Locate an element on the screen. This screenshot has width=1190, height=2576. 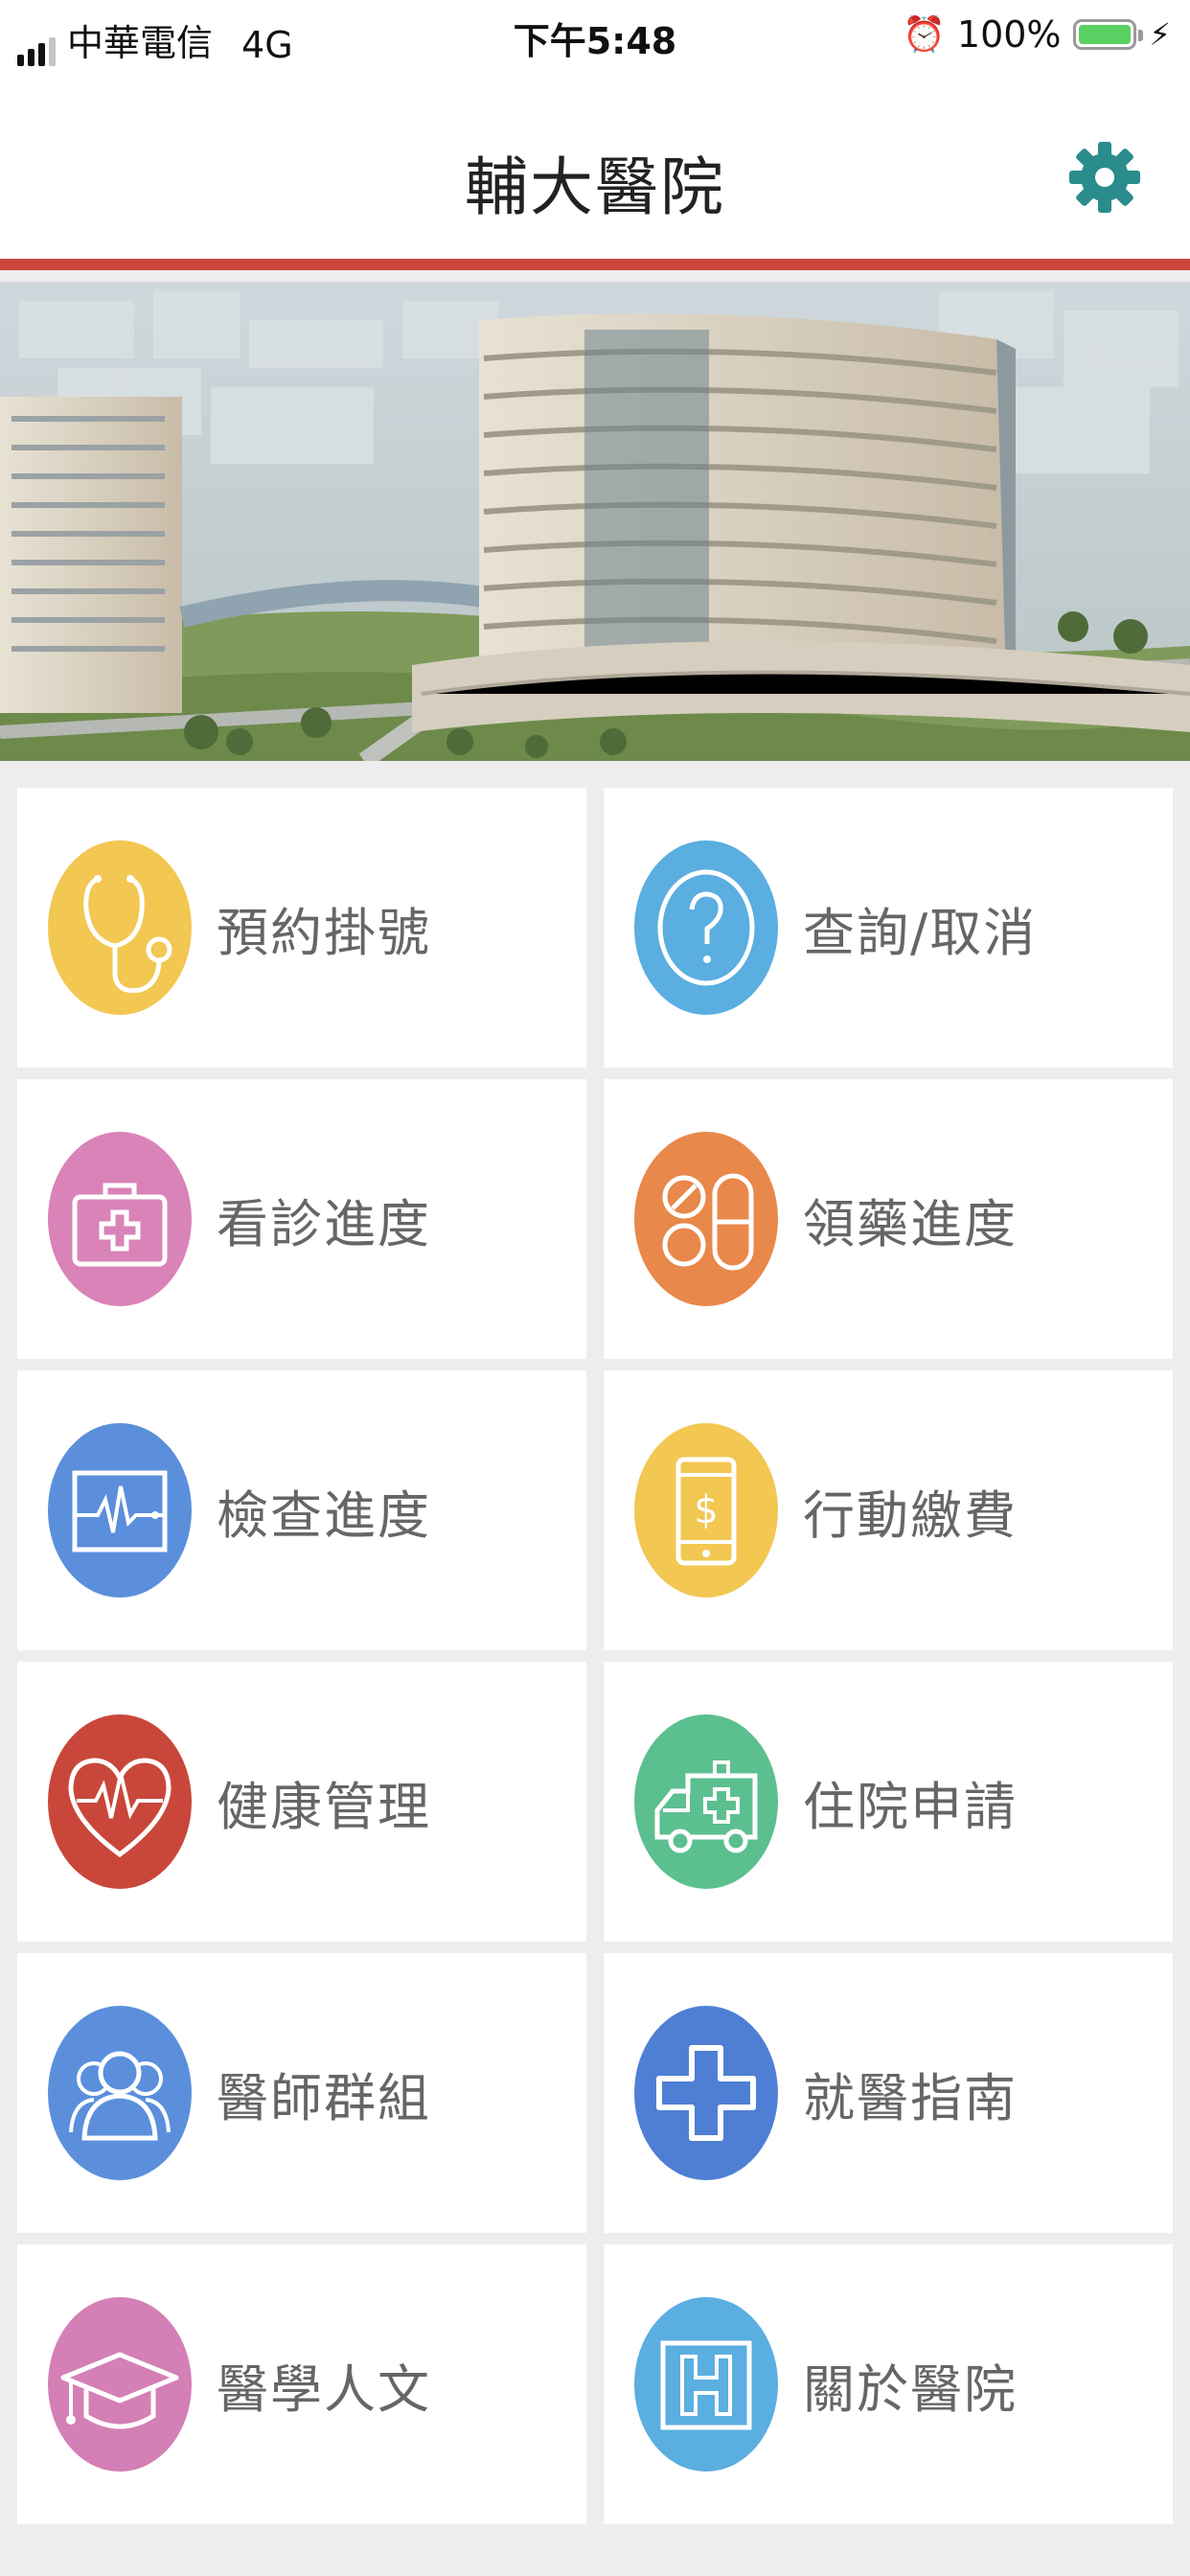
menu-label: 健康管理 is located at coordinates (324, 1806).